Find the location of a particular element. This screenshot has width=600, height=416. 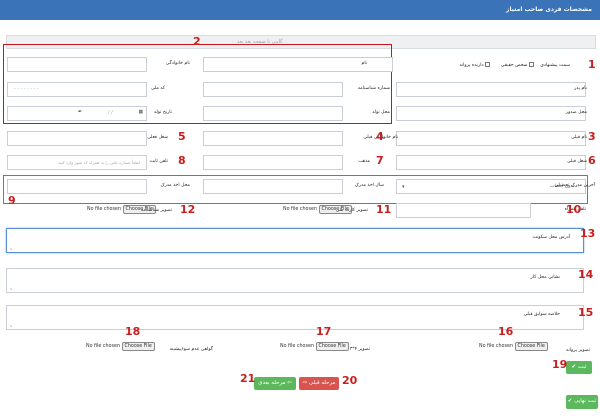

photo-file: No file chosen Choose File is located at coordinates (314, 346).